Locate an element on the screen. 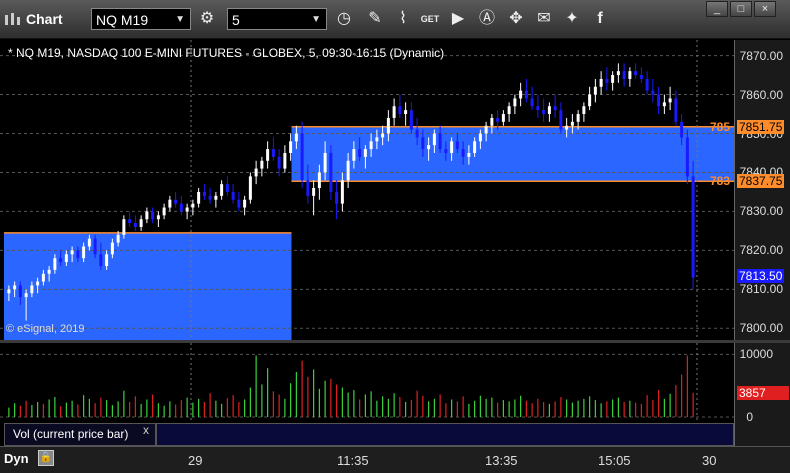  dynamic-label: Dyn is located at coordinates (16, 458).